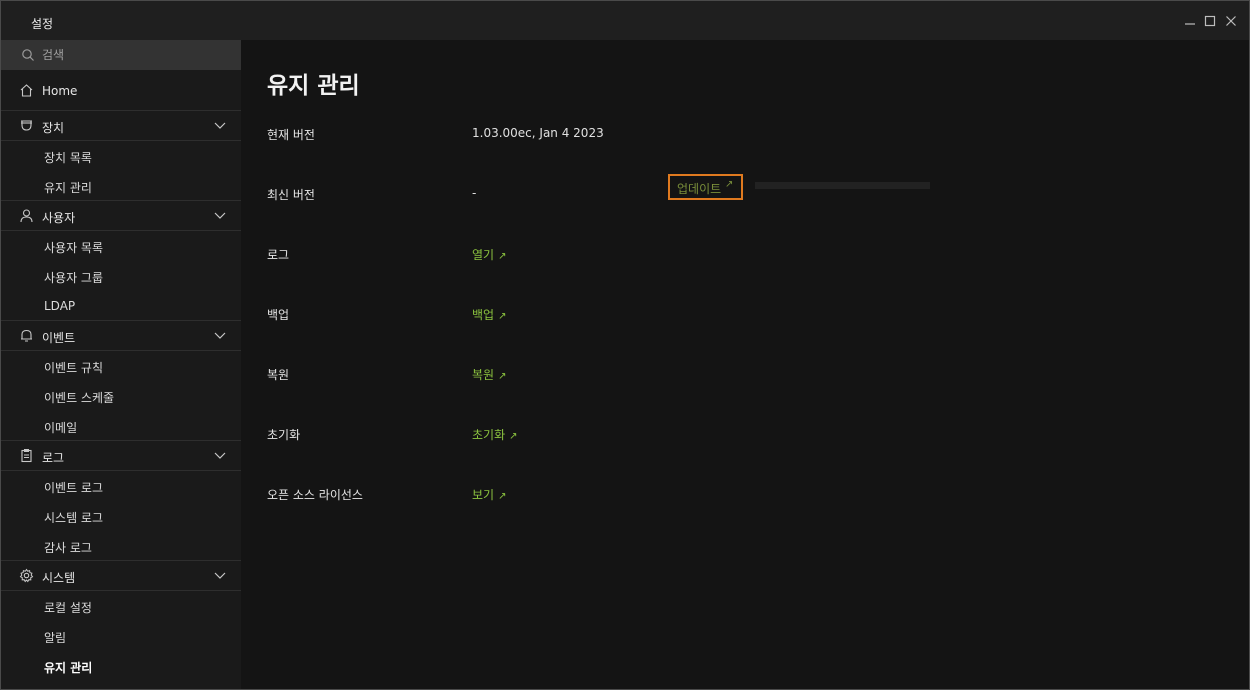 Image resolution: width=1250 pixels, height=690 pixels. What do you see at coordinates (60, 91) in the screenshot?
I see `sidebar-item-label: Home` at bounding box center [60, 91].